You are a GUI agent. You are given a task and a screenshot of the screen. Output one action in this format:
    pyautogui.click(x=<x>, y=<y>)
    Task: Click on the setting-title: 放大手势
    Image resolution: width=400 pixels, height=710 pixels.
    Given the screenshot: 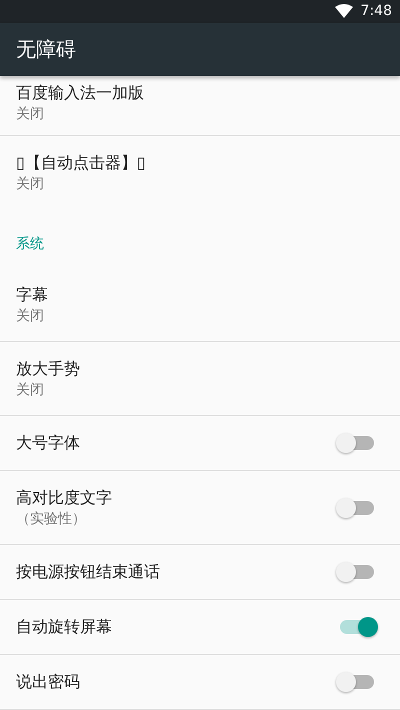 What is the action you would take?
    pyautogui.click(x=48, y=369)
    